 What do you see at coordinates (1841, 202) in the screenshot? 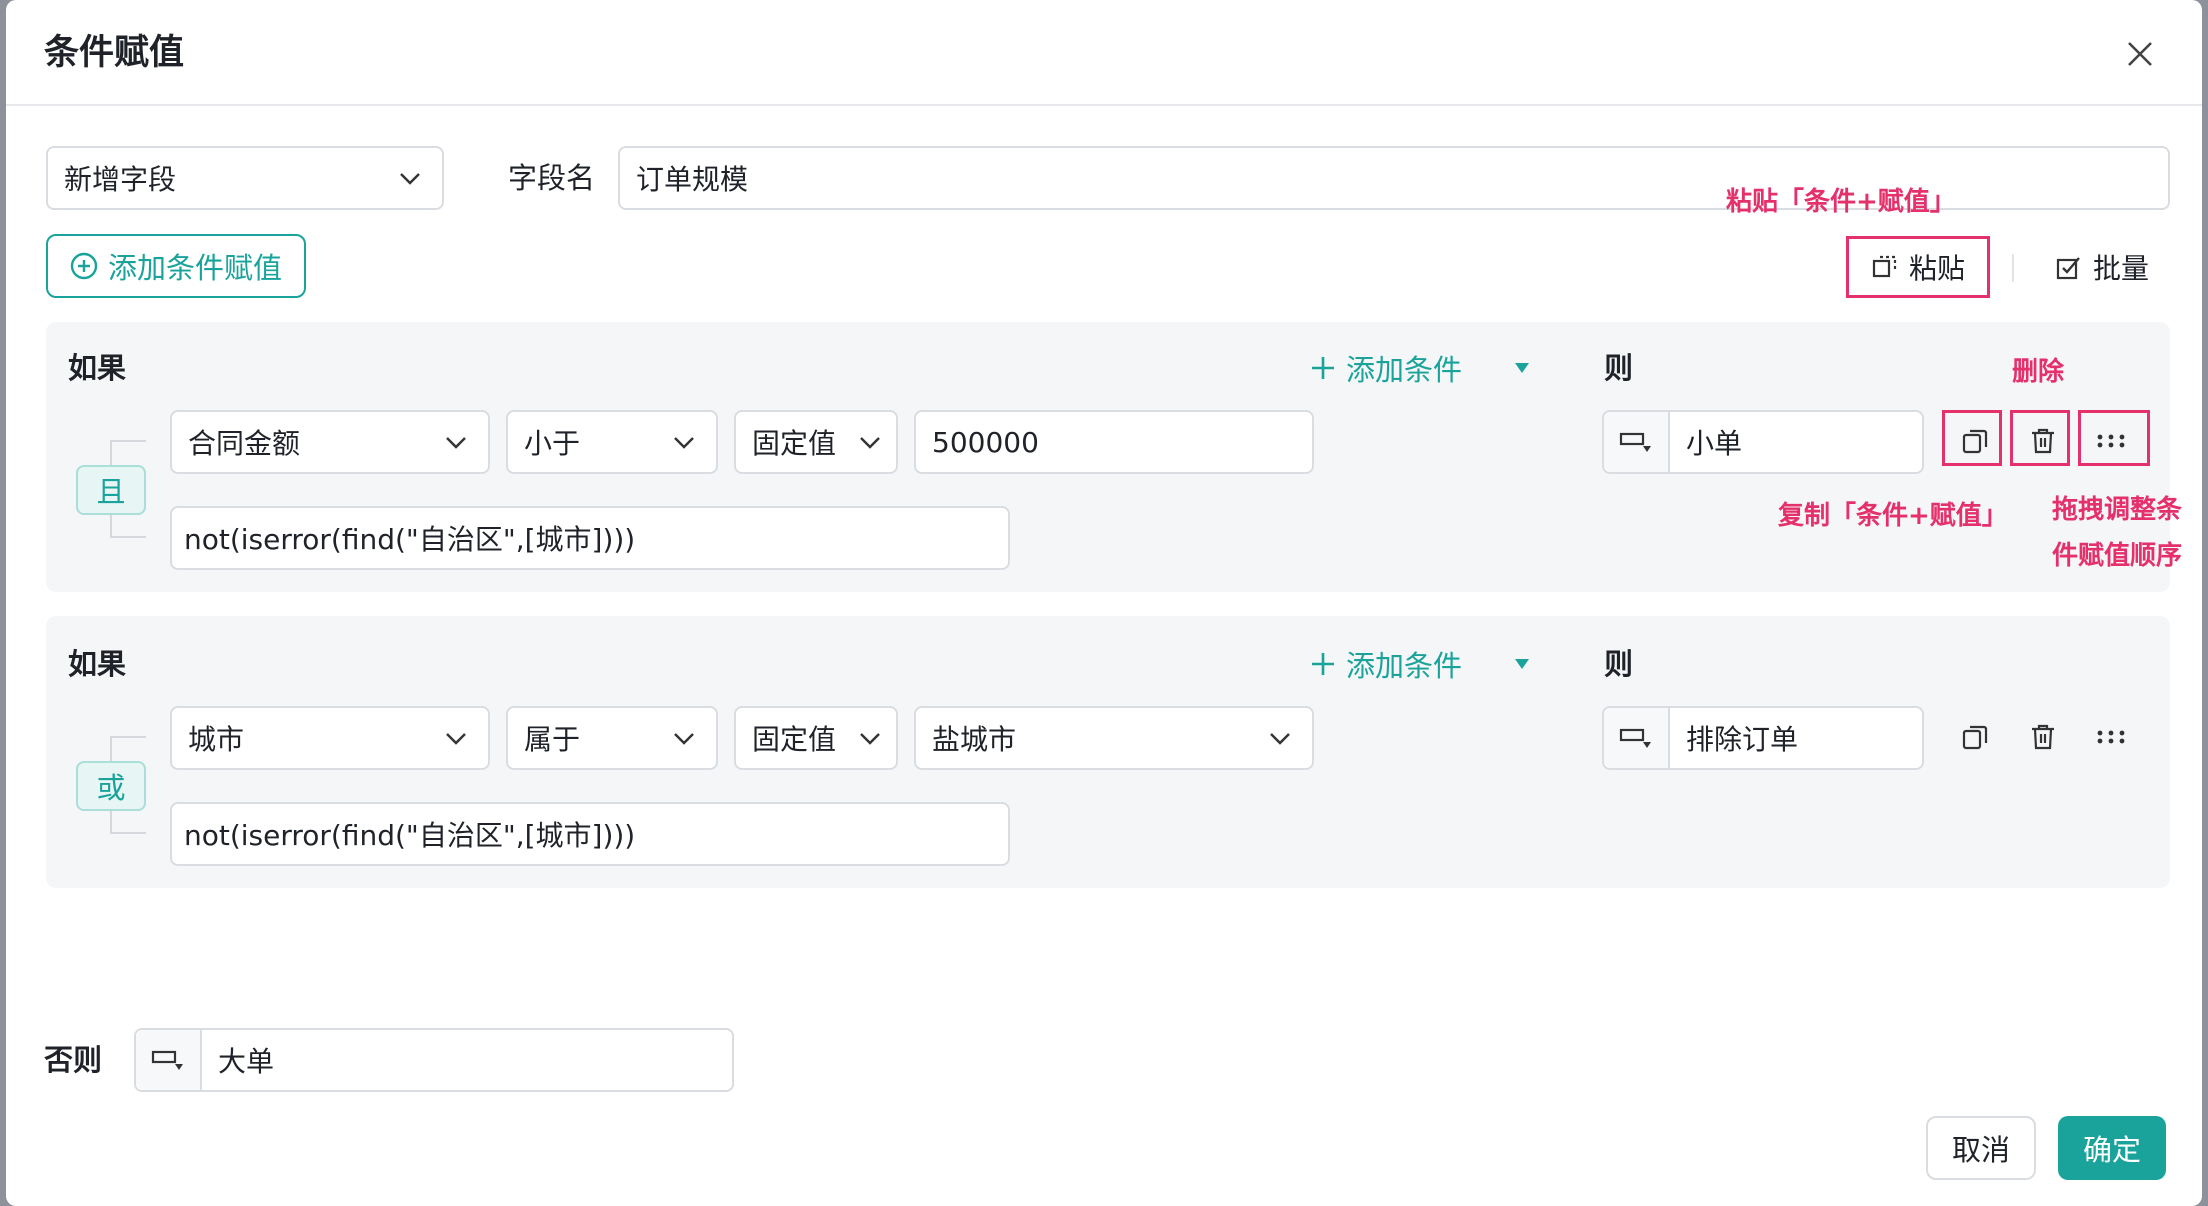
I see `paste-annotation: 粘贴「条件+赋值」` at bounding box center [1841, 202].